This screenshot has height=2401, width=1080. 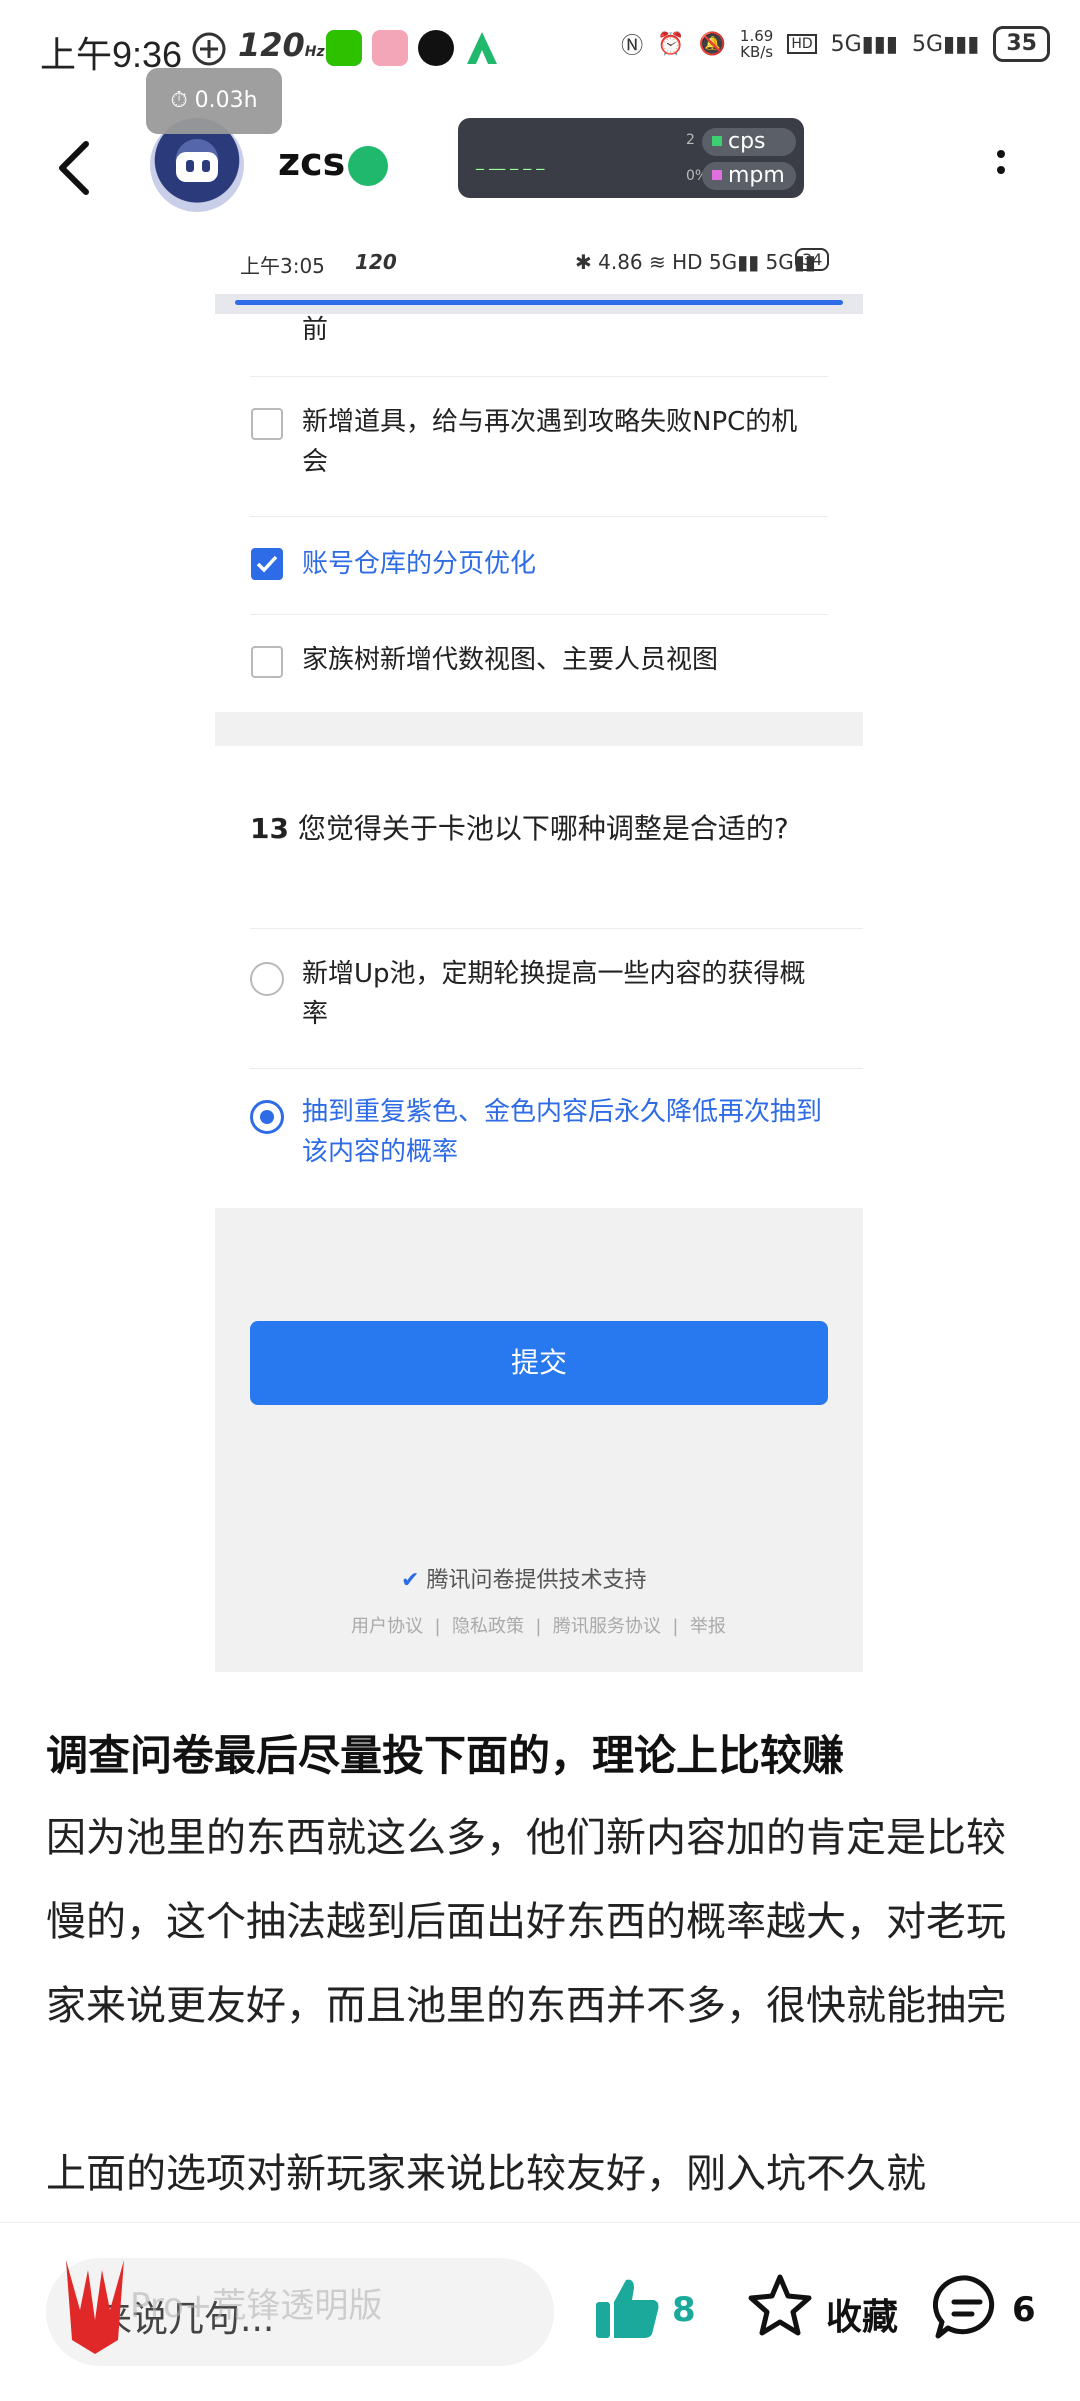 I want to click on signal-icon-2: 5G▮▮▮, so click(x=946, y=44).